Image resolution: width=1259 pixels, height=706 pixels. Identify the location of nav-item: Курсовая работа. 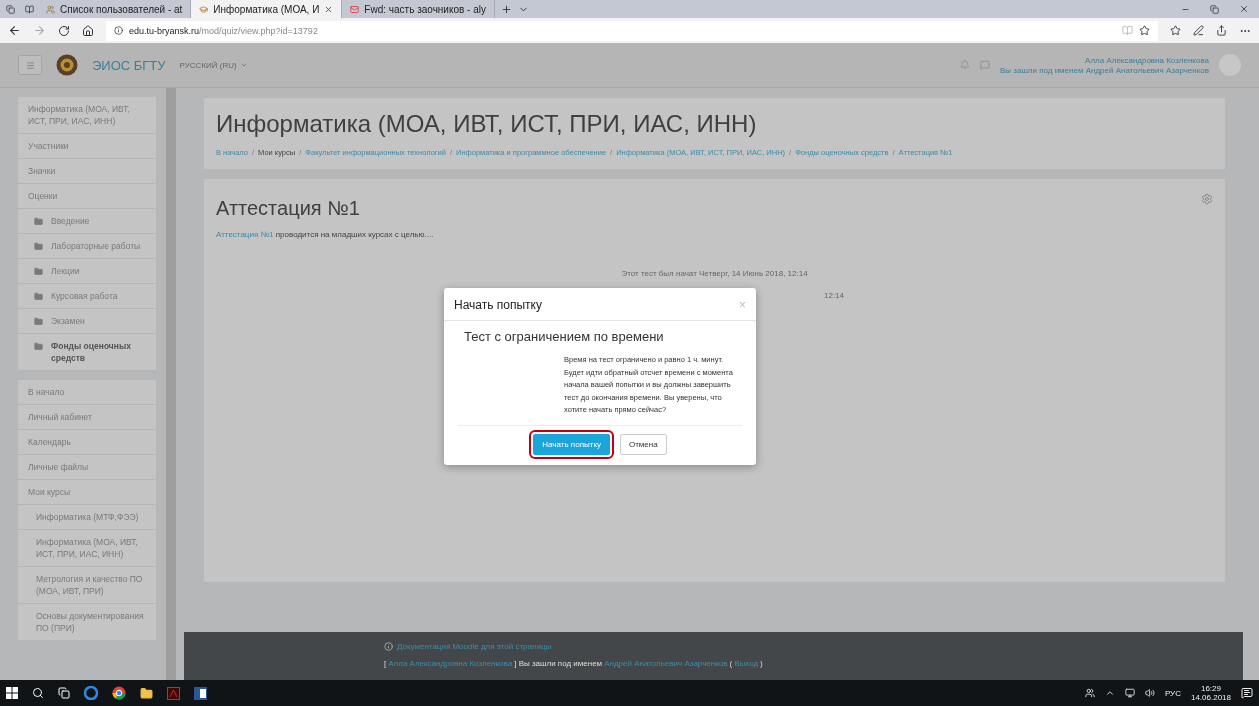
(87, 296).